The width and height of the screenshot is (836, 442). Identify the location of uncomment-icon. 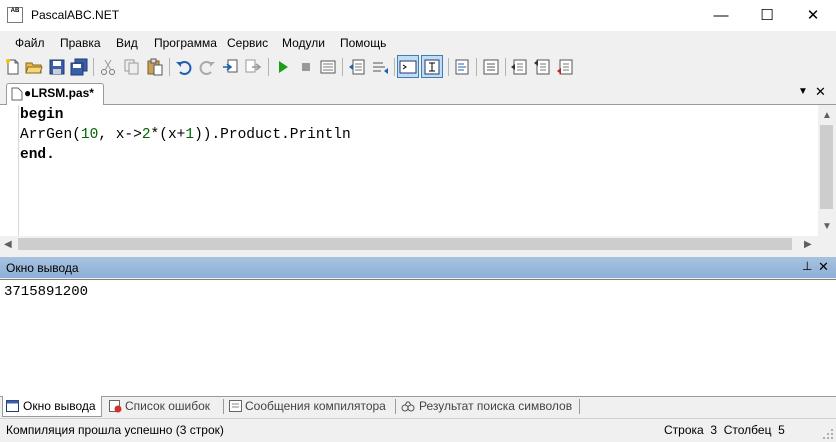
(380, 67).